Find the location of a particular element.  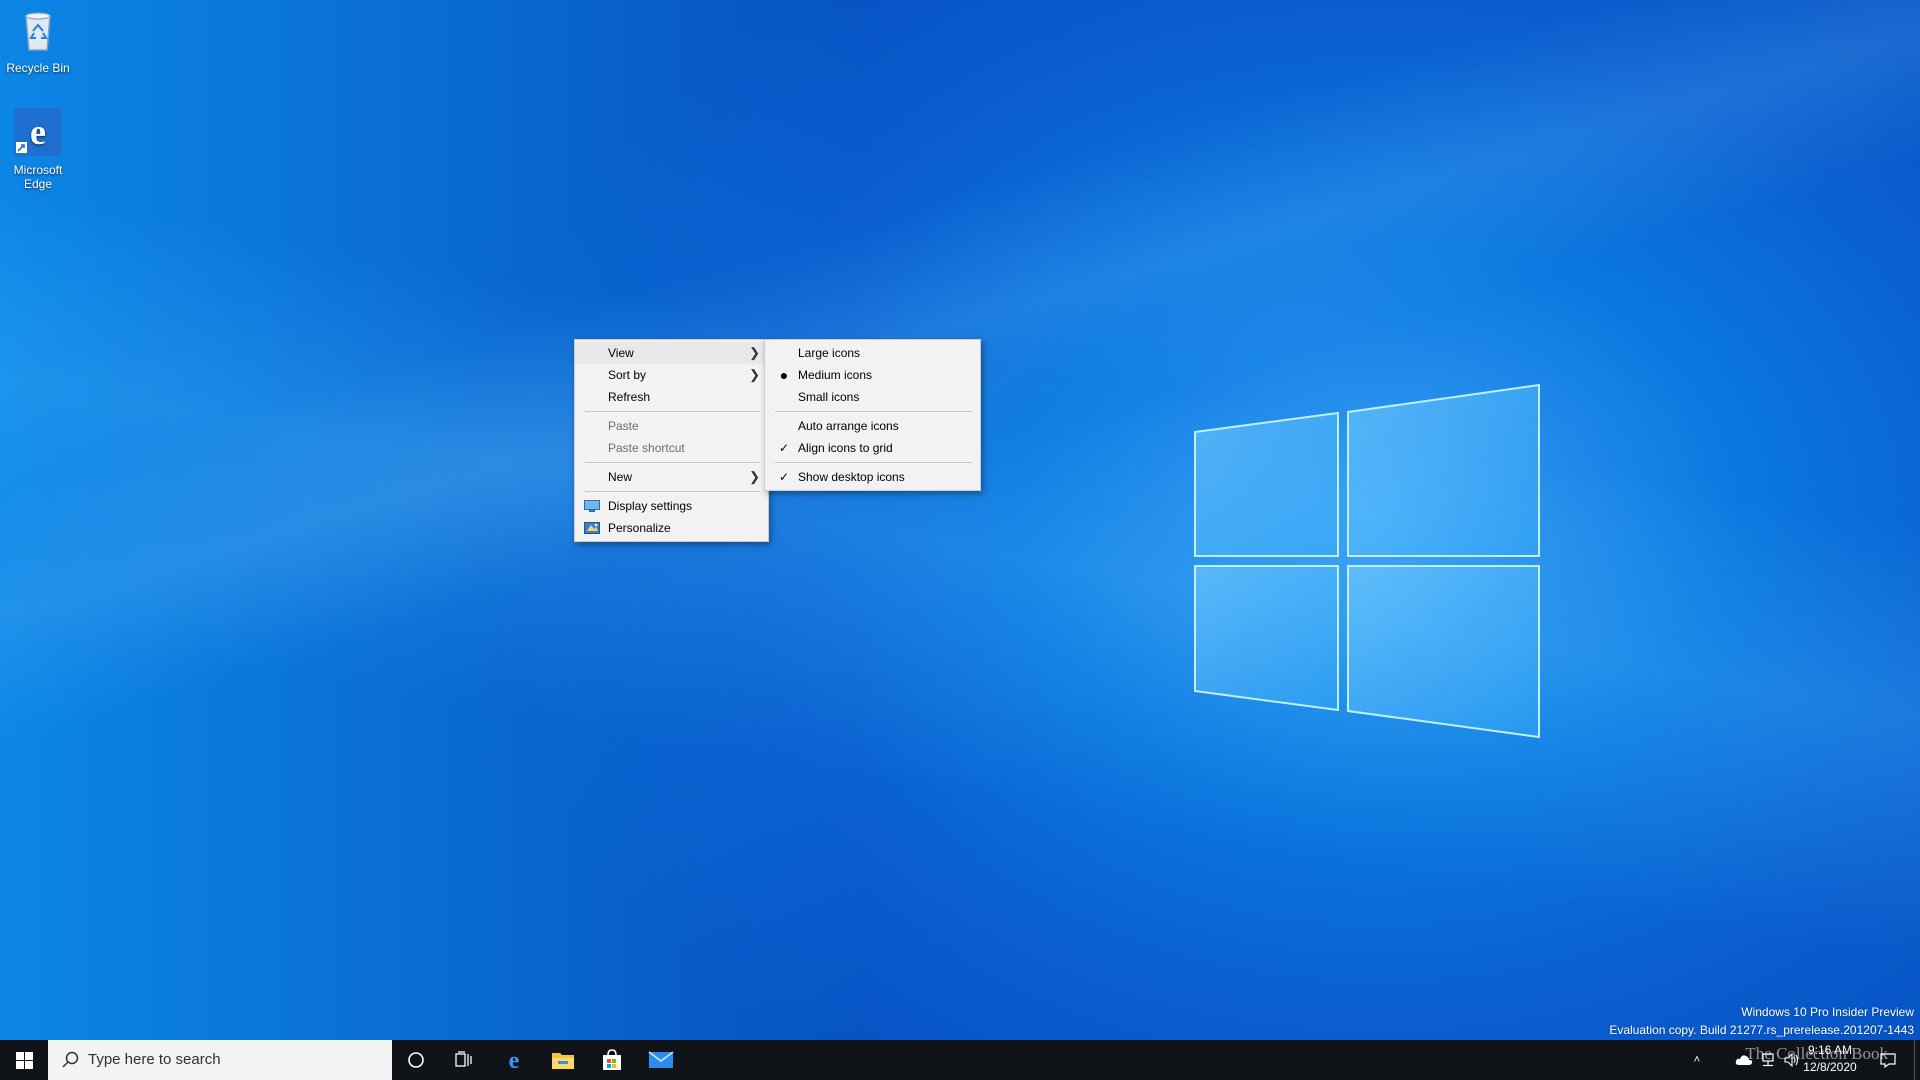

menu-item-label: Medium icons is located at coordinates (835, 375).